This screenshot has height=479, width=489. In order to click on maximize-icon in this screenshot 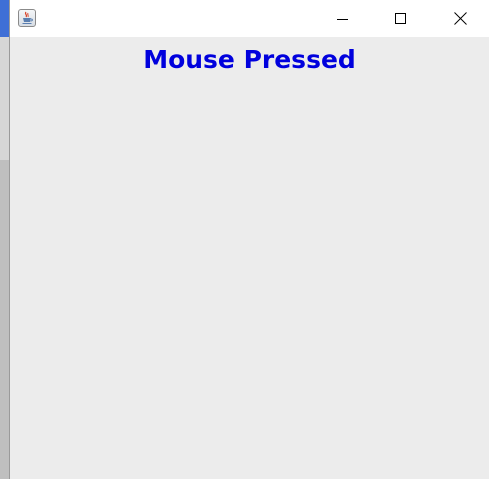, I will do `click(400, 18)`.